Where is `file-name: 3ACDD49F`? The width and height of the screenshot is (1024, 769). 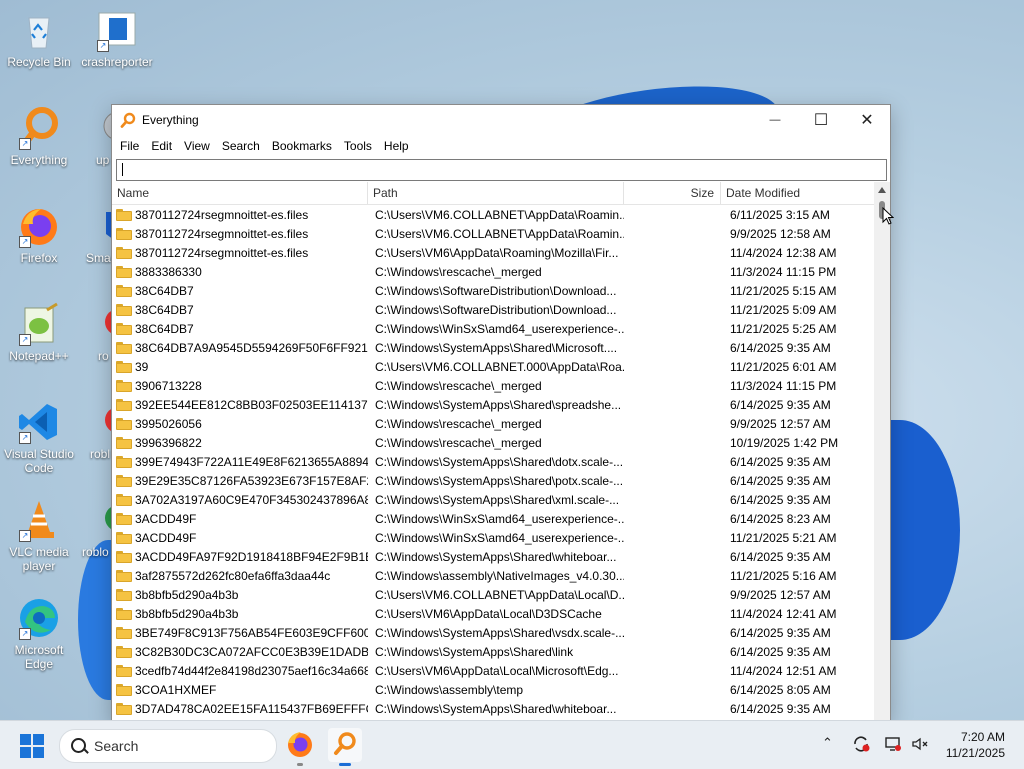
file-name: 3ACDD49F is located at coordinates (166, 518).